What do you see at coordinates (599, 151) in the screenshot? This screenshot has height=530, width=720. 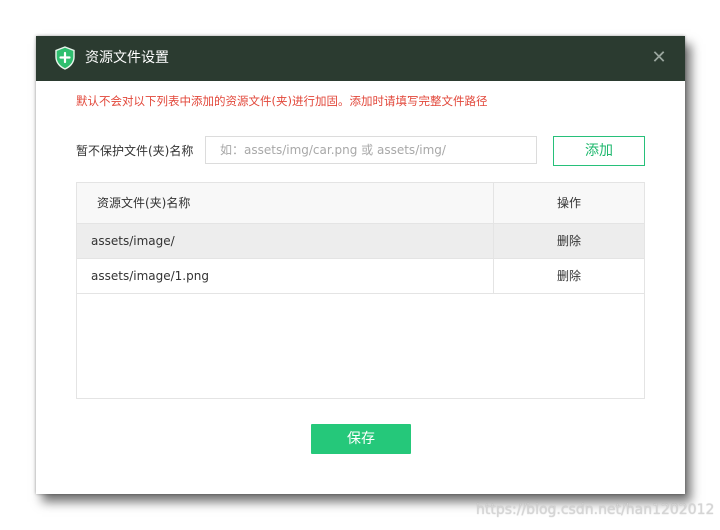 I see `add-button: 添加` at bounding box center [599, 151].